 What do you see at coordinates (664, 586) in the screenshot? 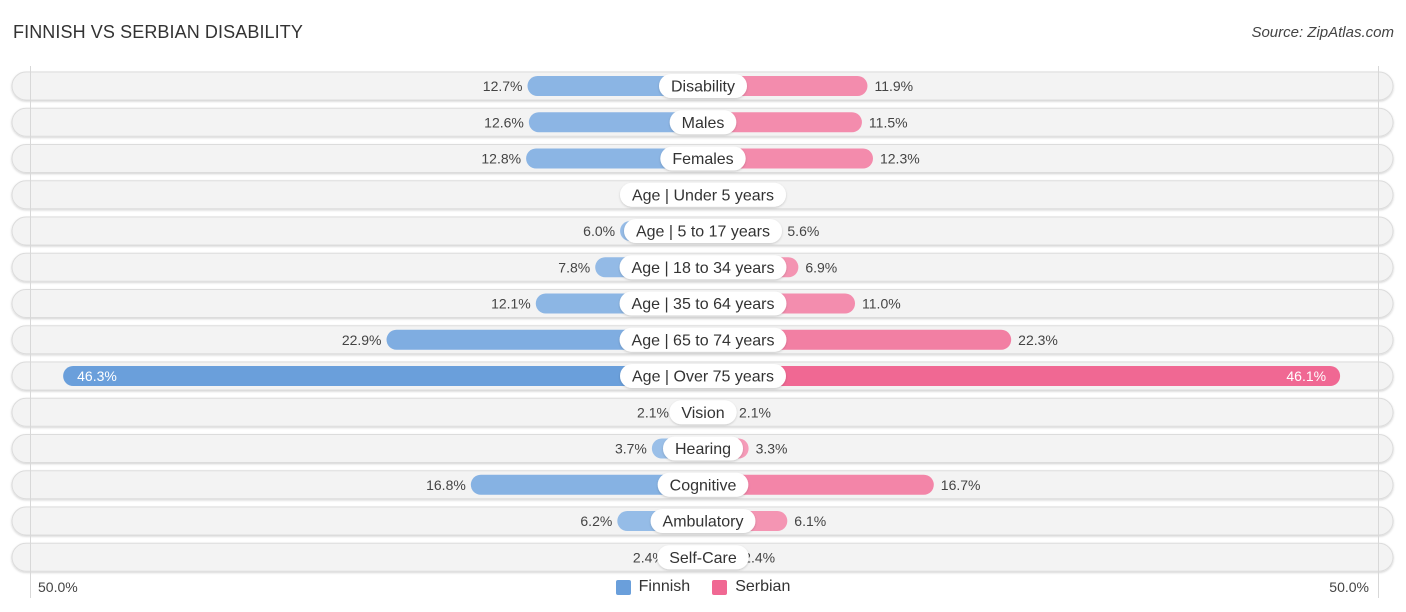
I see `legend-label-finnish: Finnish` at bounding box center [664, 586].